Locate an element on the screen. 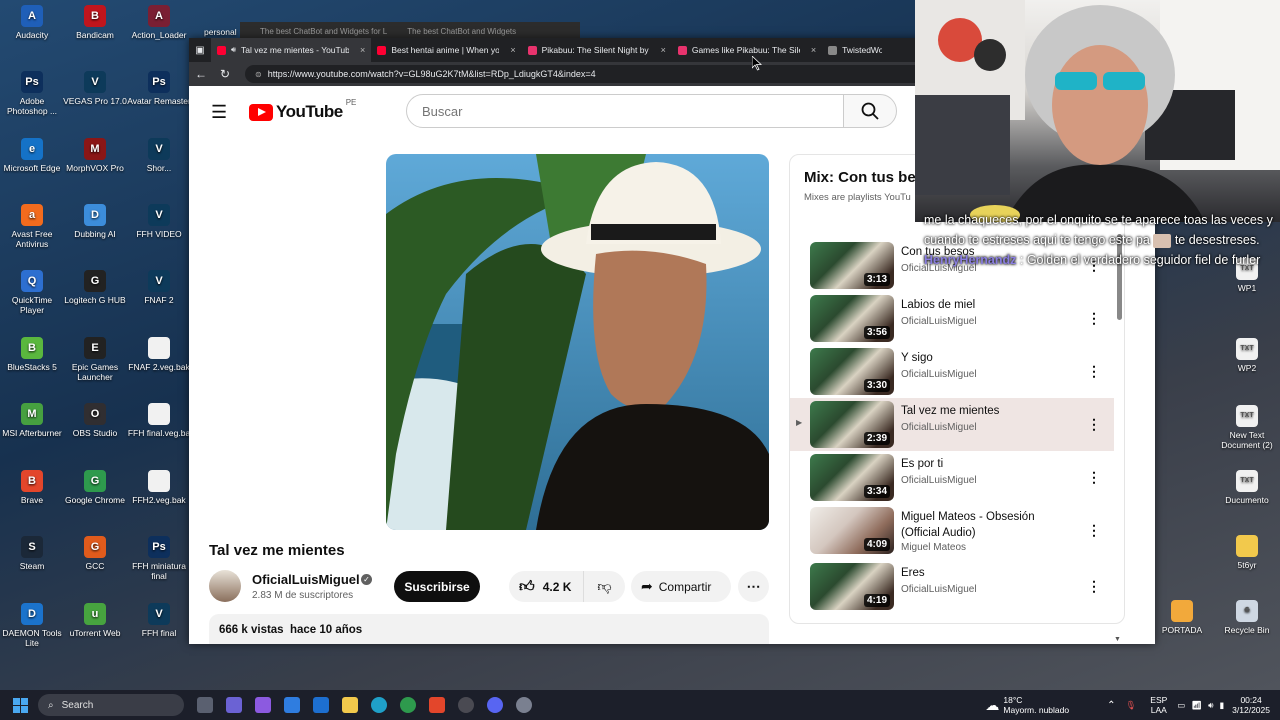  desktop-icon: TXT Ducumento is located at coordinates (1247, 487).